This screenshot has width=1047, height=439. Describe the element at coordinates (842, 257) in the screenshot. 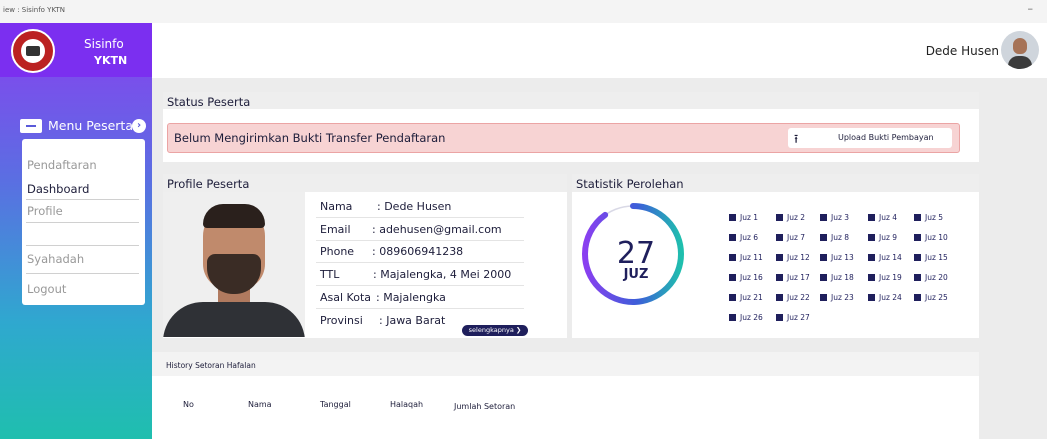

I see `legend-label: Juz 13` at that location.